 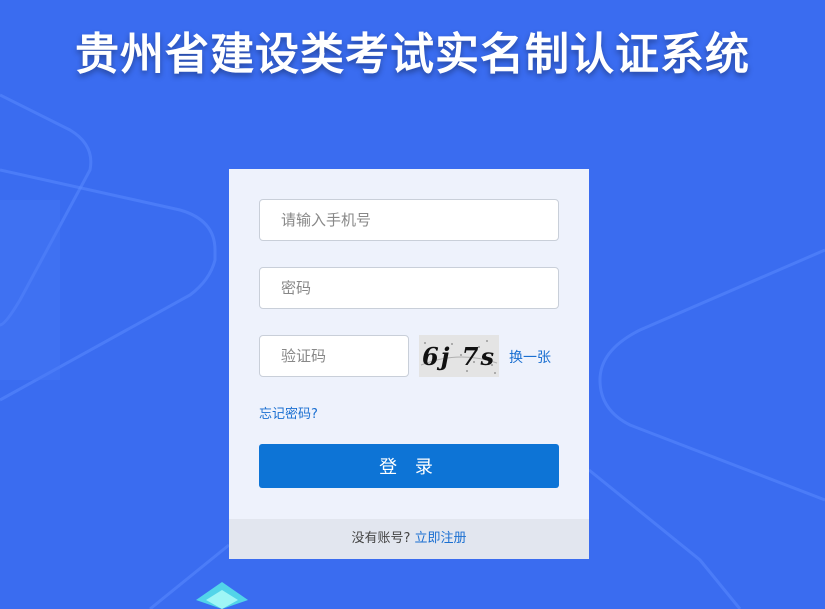 I want to click on captcha-input, so click(x=334, y=356).